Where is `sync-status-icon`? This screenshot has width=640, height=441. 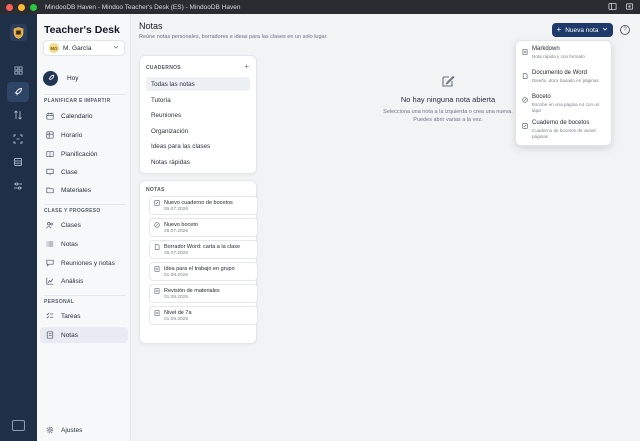 sync-status-icon is located at coordinates (629, 7).